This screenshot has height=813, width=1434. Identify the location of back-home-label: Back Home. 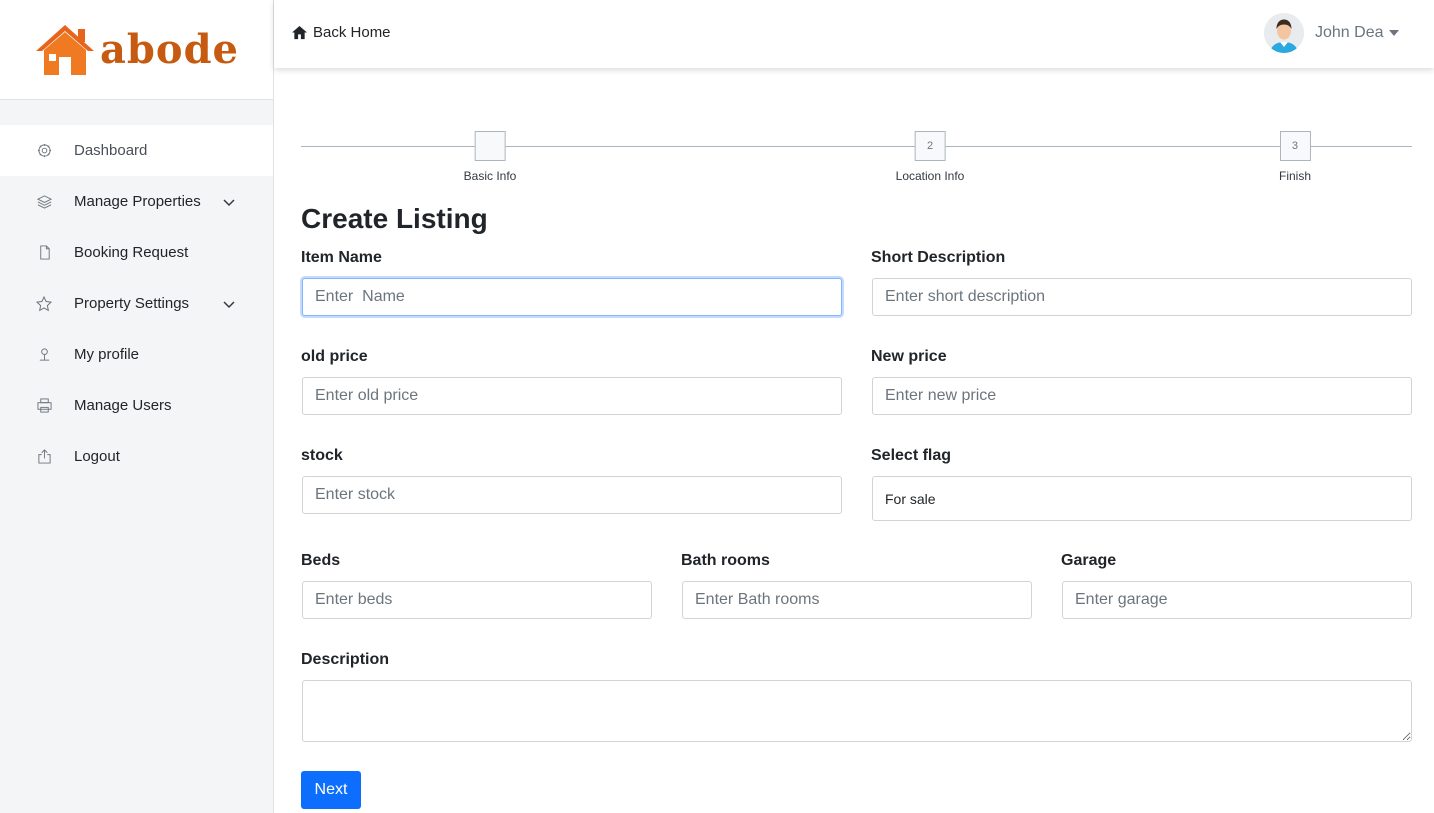
(352, 32).